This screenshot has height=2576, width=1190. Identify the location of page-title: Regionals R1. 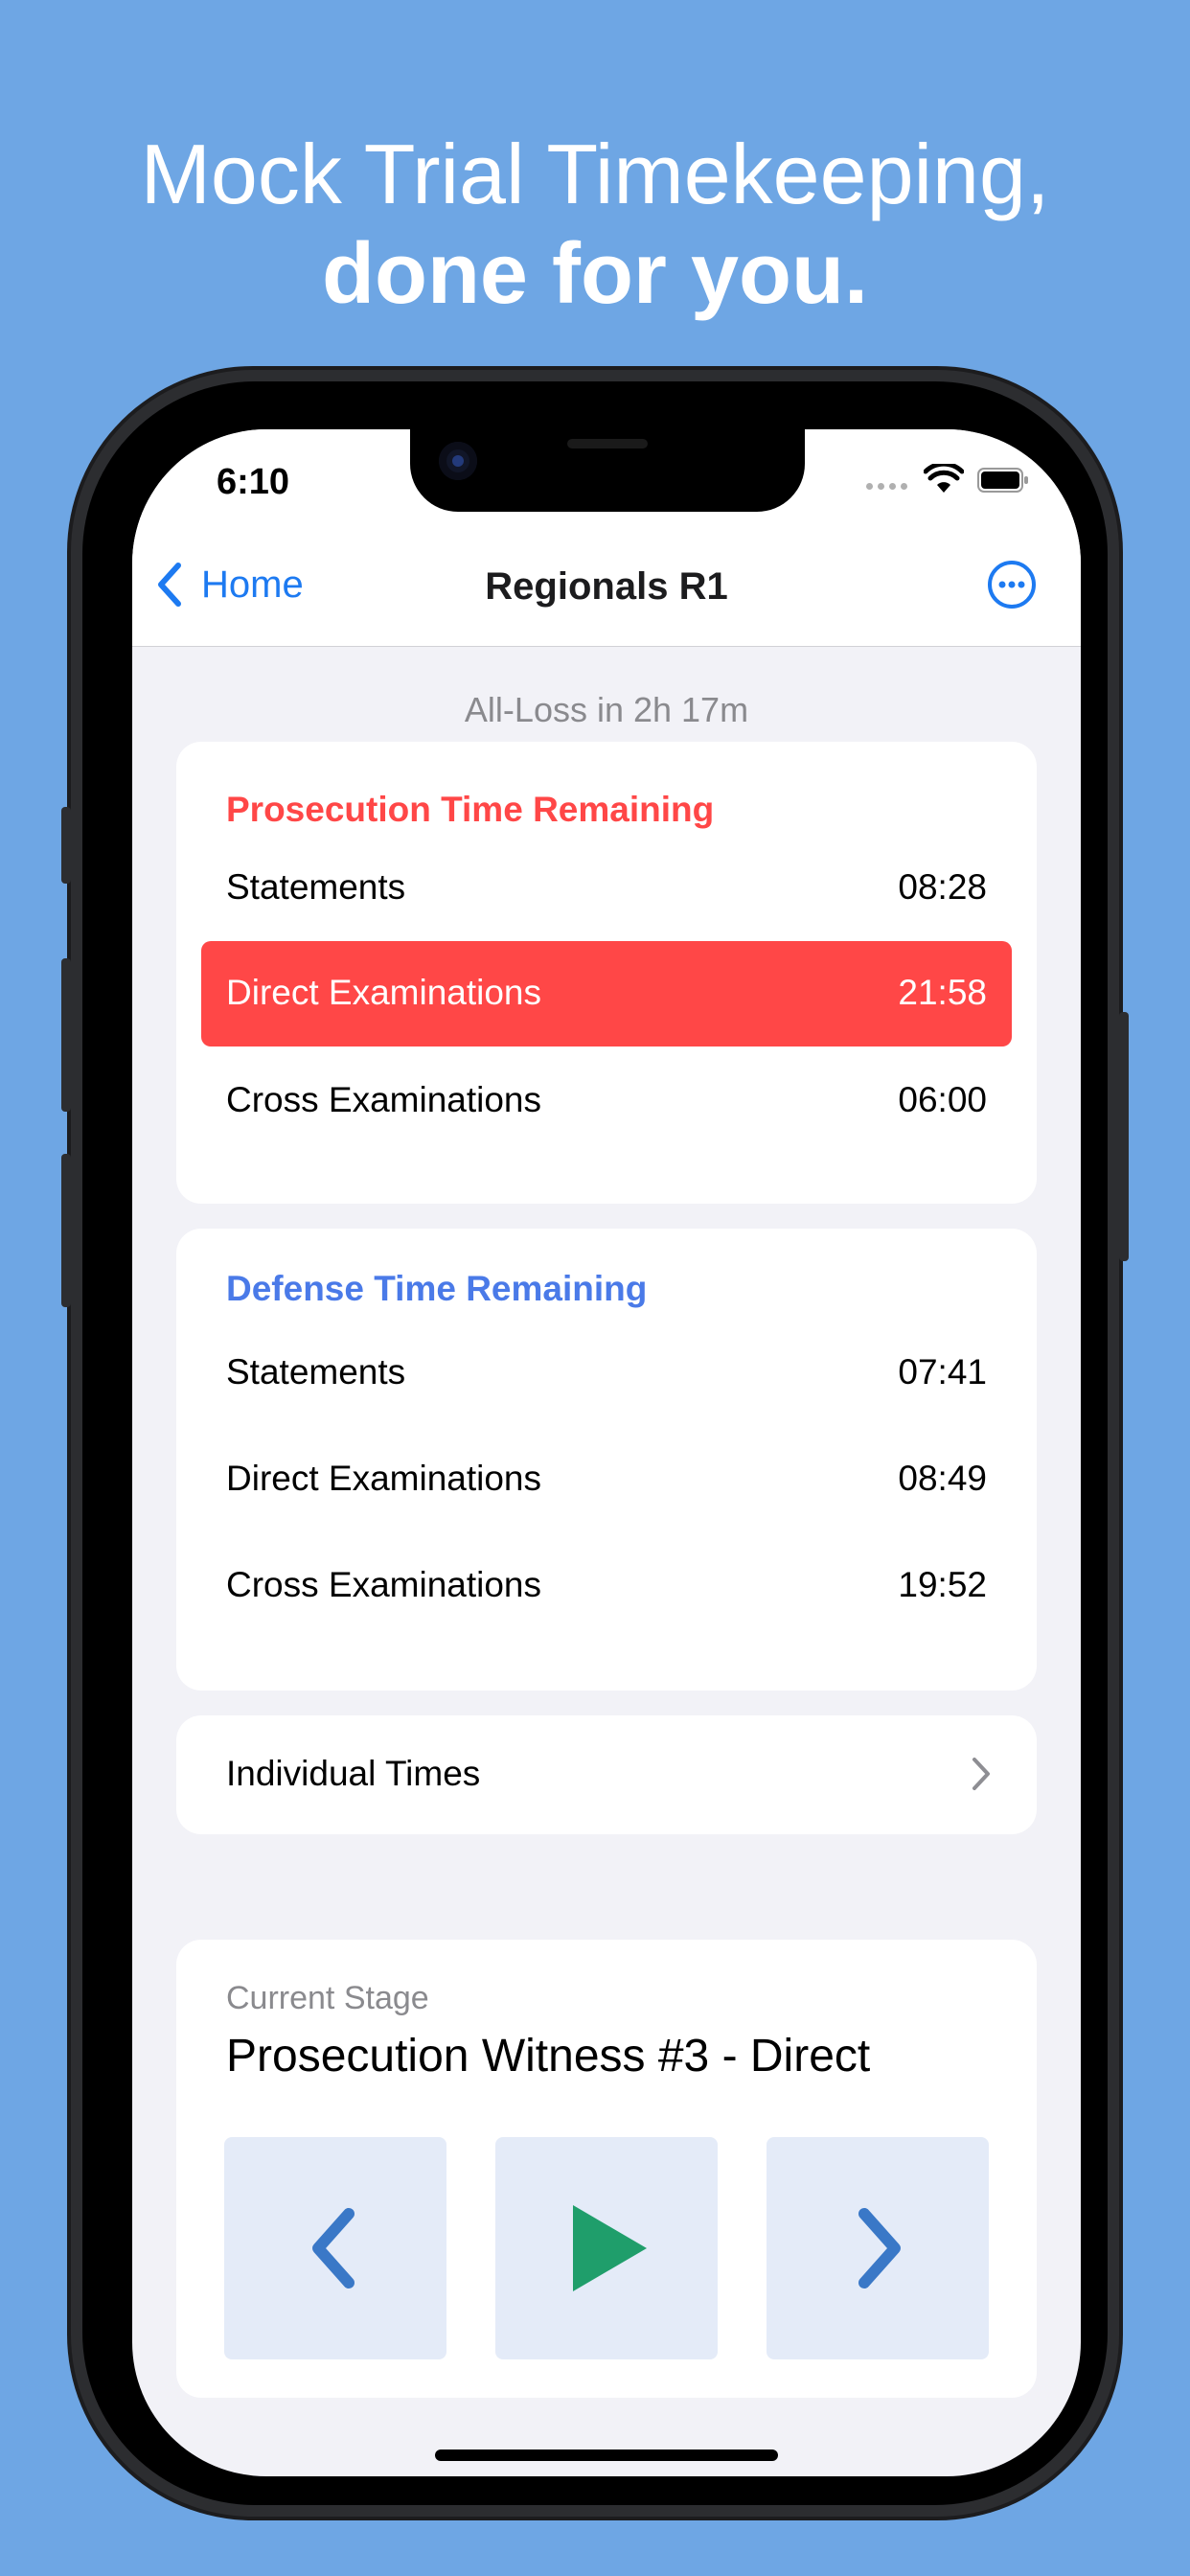
(606, 586).